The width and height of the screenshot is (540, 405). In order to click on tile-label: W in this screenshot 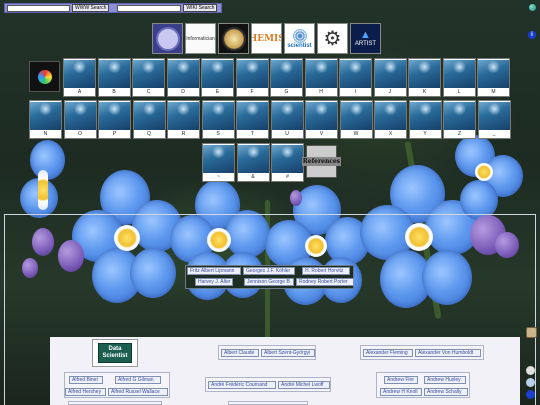, I will do `click(356, 134)`.